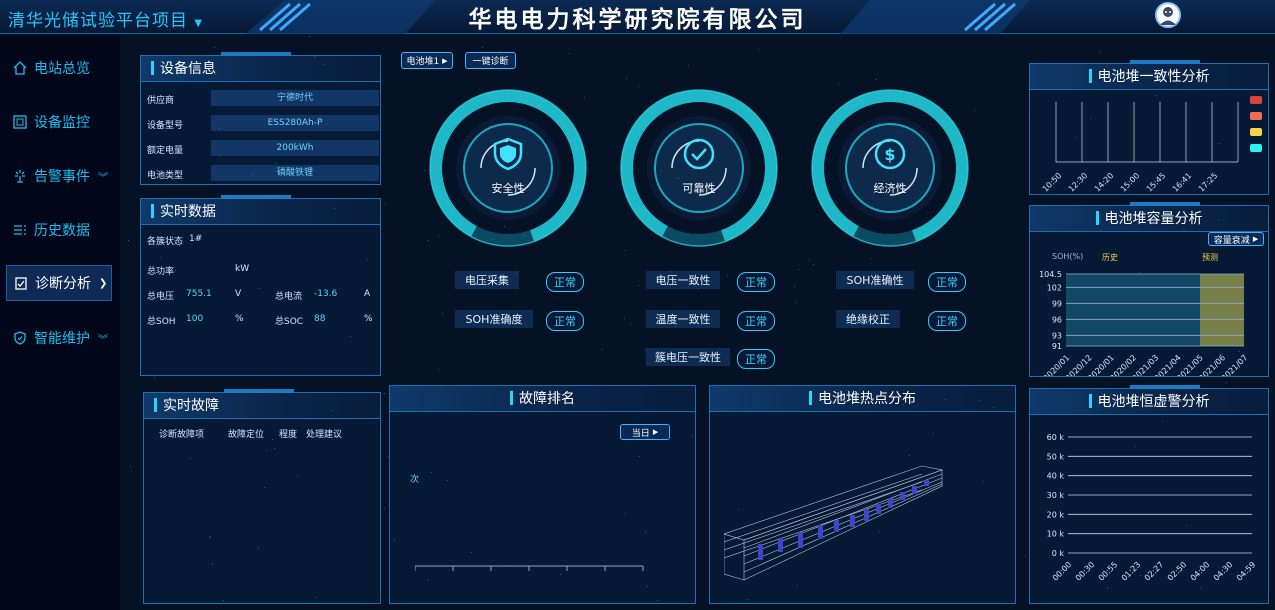 This screenshot has height=610, width=1275. Describe the element at coordinates (1056, 534) in the screenshot. I see `y-tick-label: 10 k` at that location.